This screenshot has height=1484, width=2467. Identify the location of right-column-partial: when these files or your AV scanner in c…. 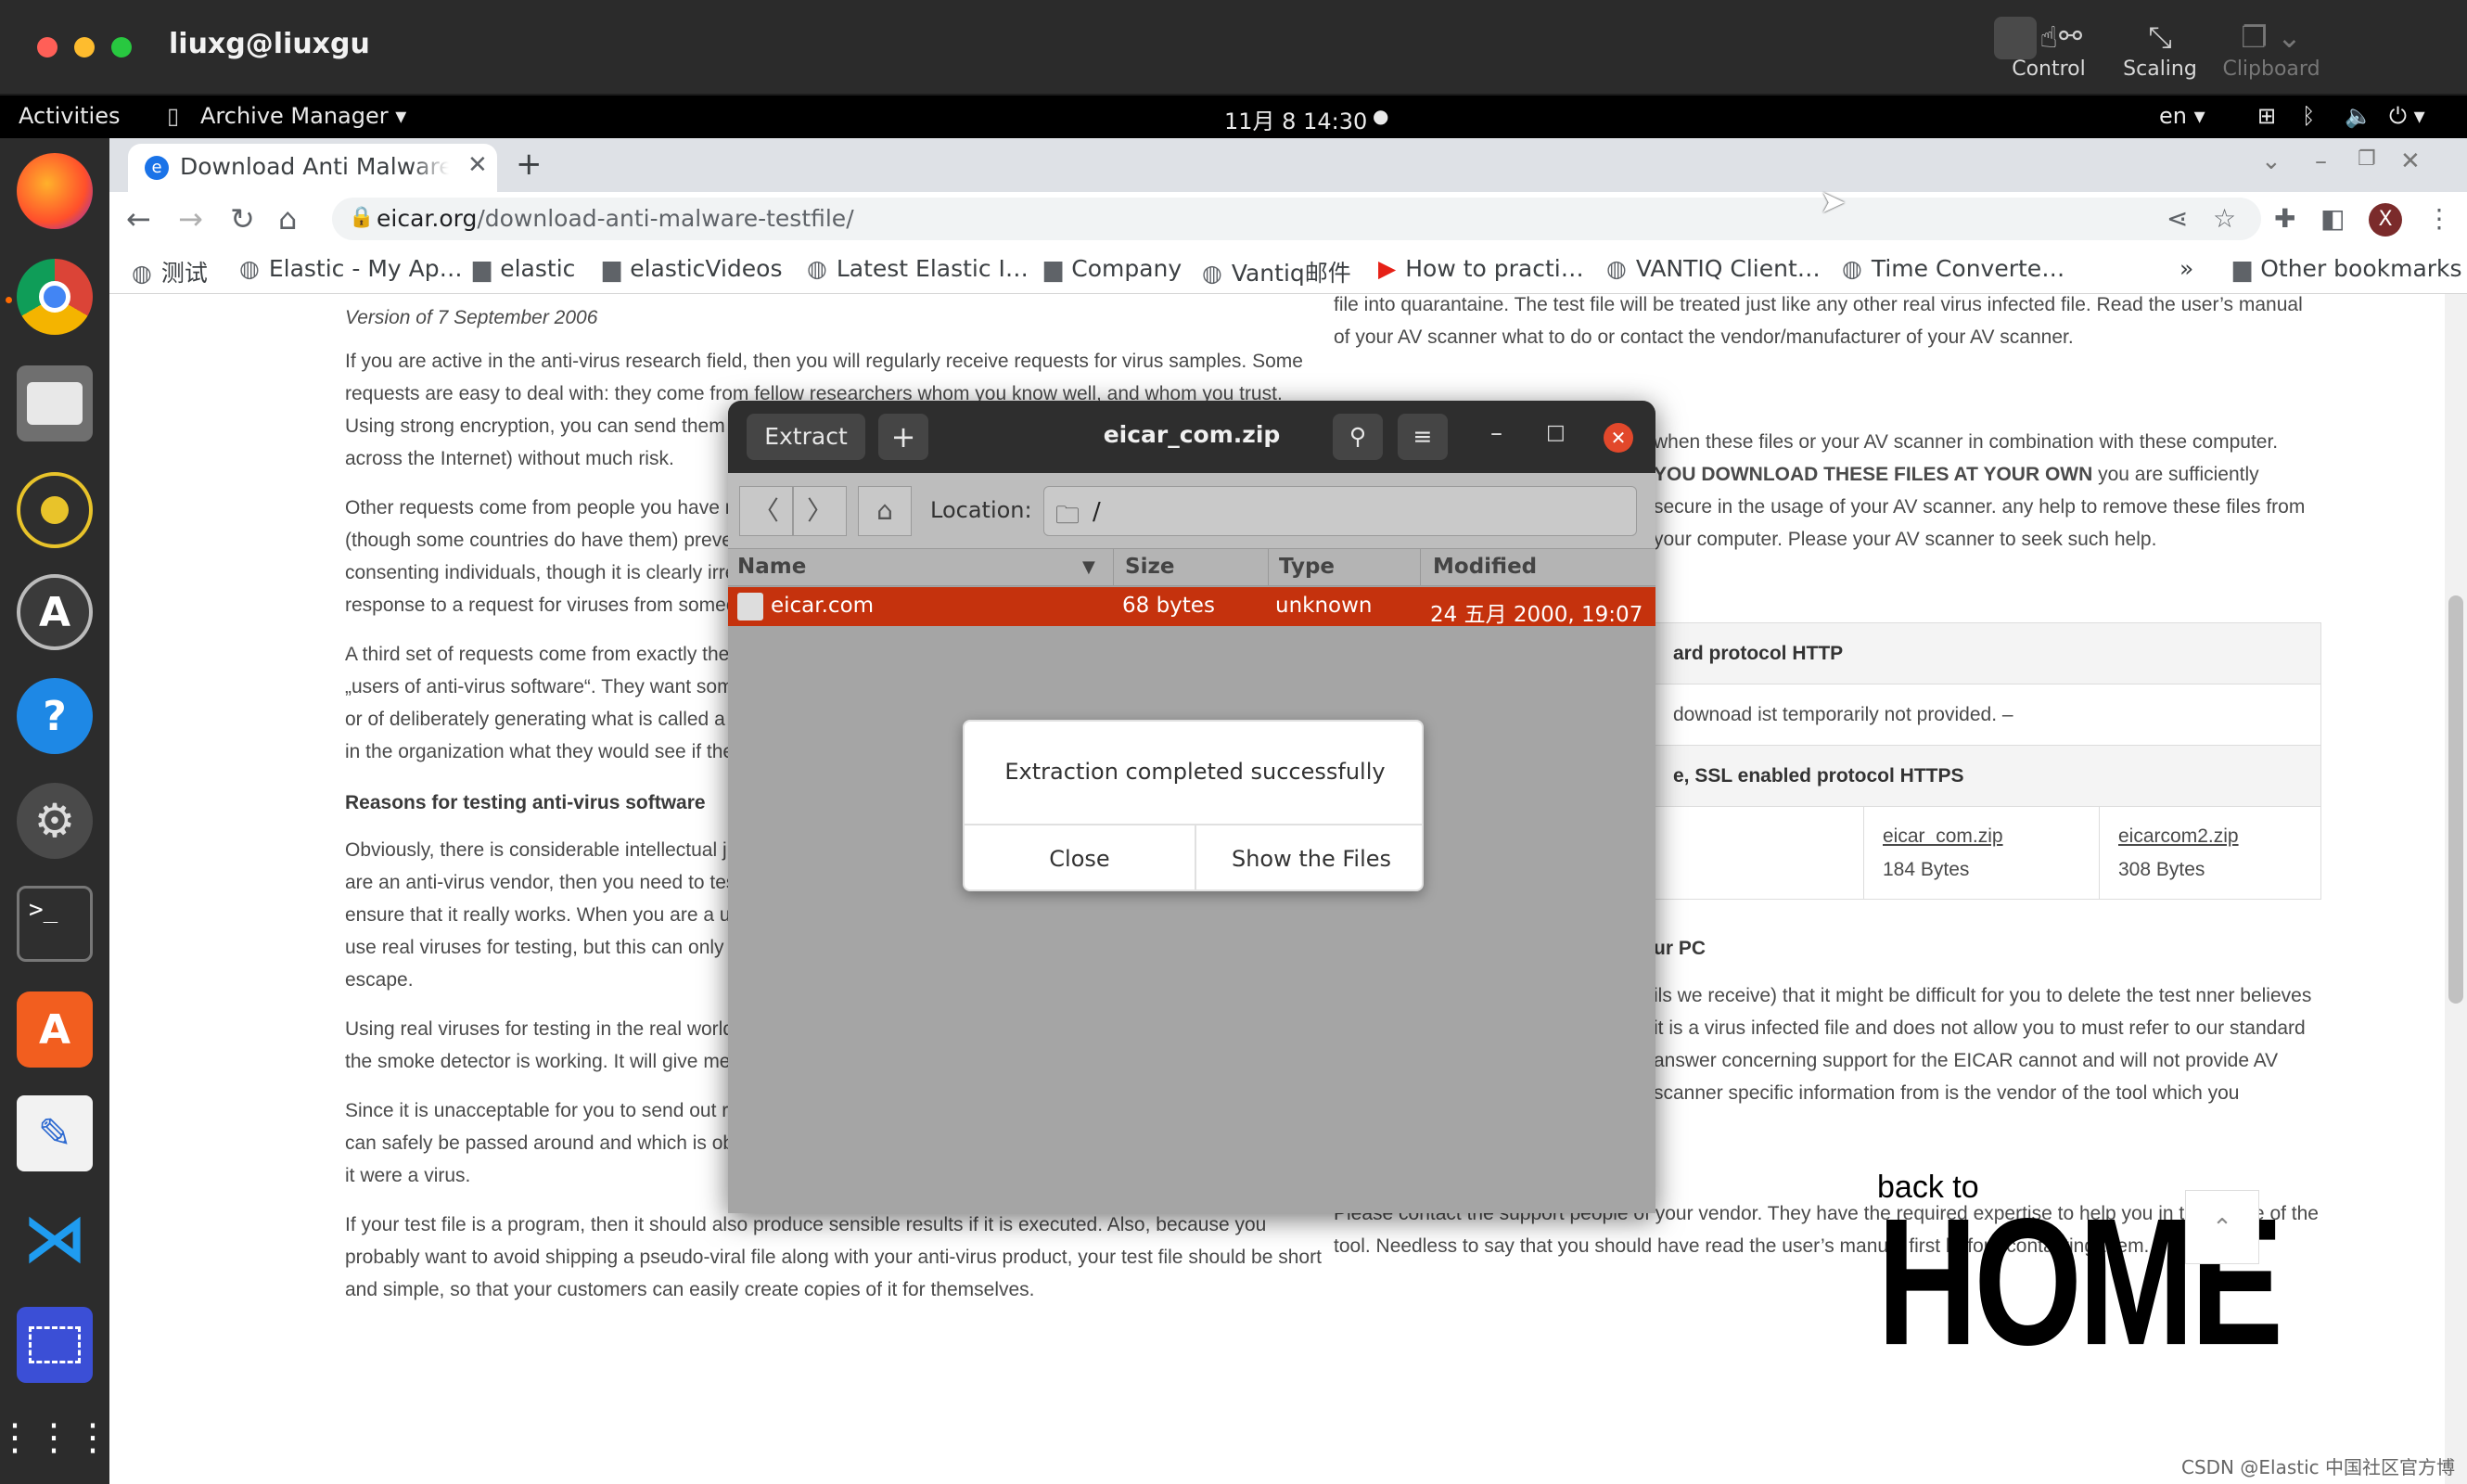
(1988, 499).